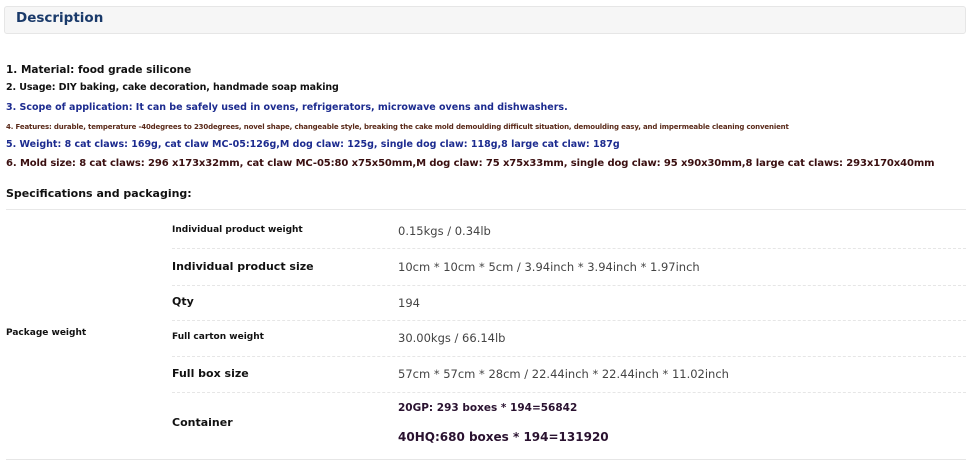 The height and width of the screenshot is (462, 968). I want to click on spec-value-qty: 194, so click(409, 303).